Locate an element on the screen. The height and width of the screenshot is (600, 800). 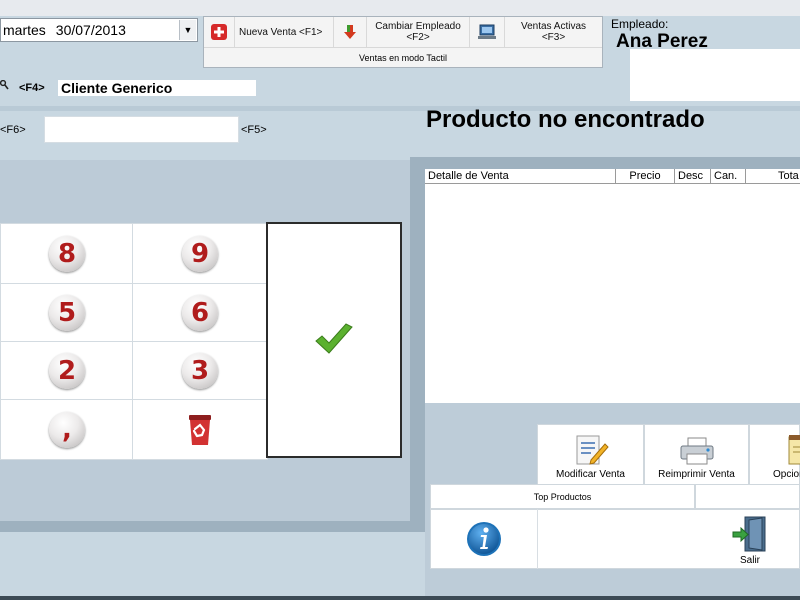
key-delete is located at coordinates (200, 429).